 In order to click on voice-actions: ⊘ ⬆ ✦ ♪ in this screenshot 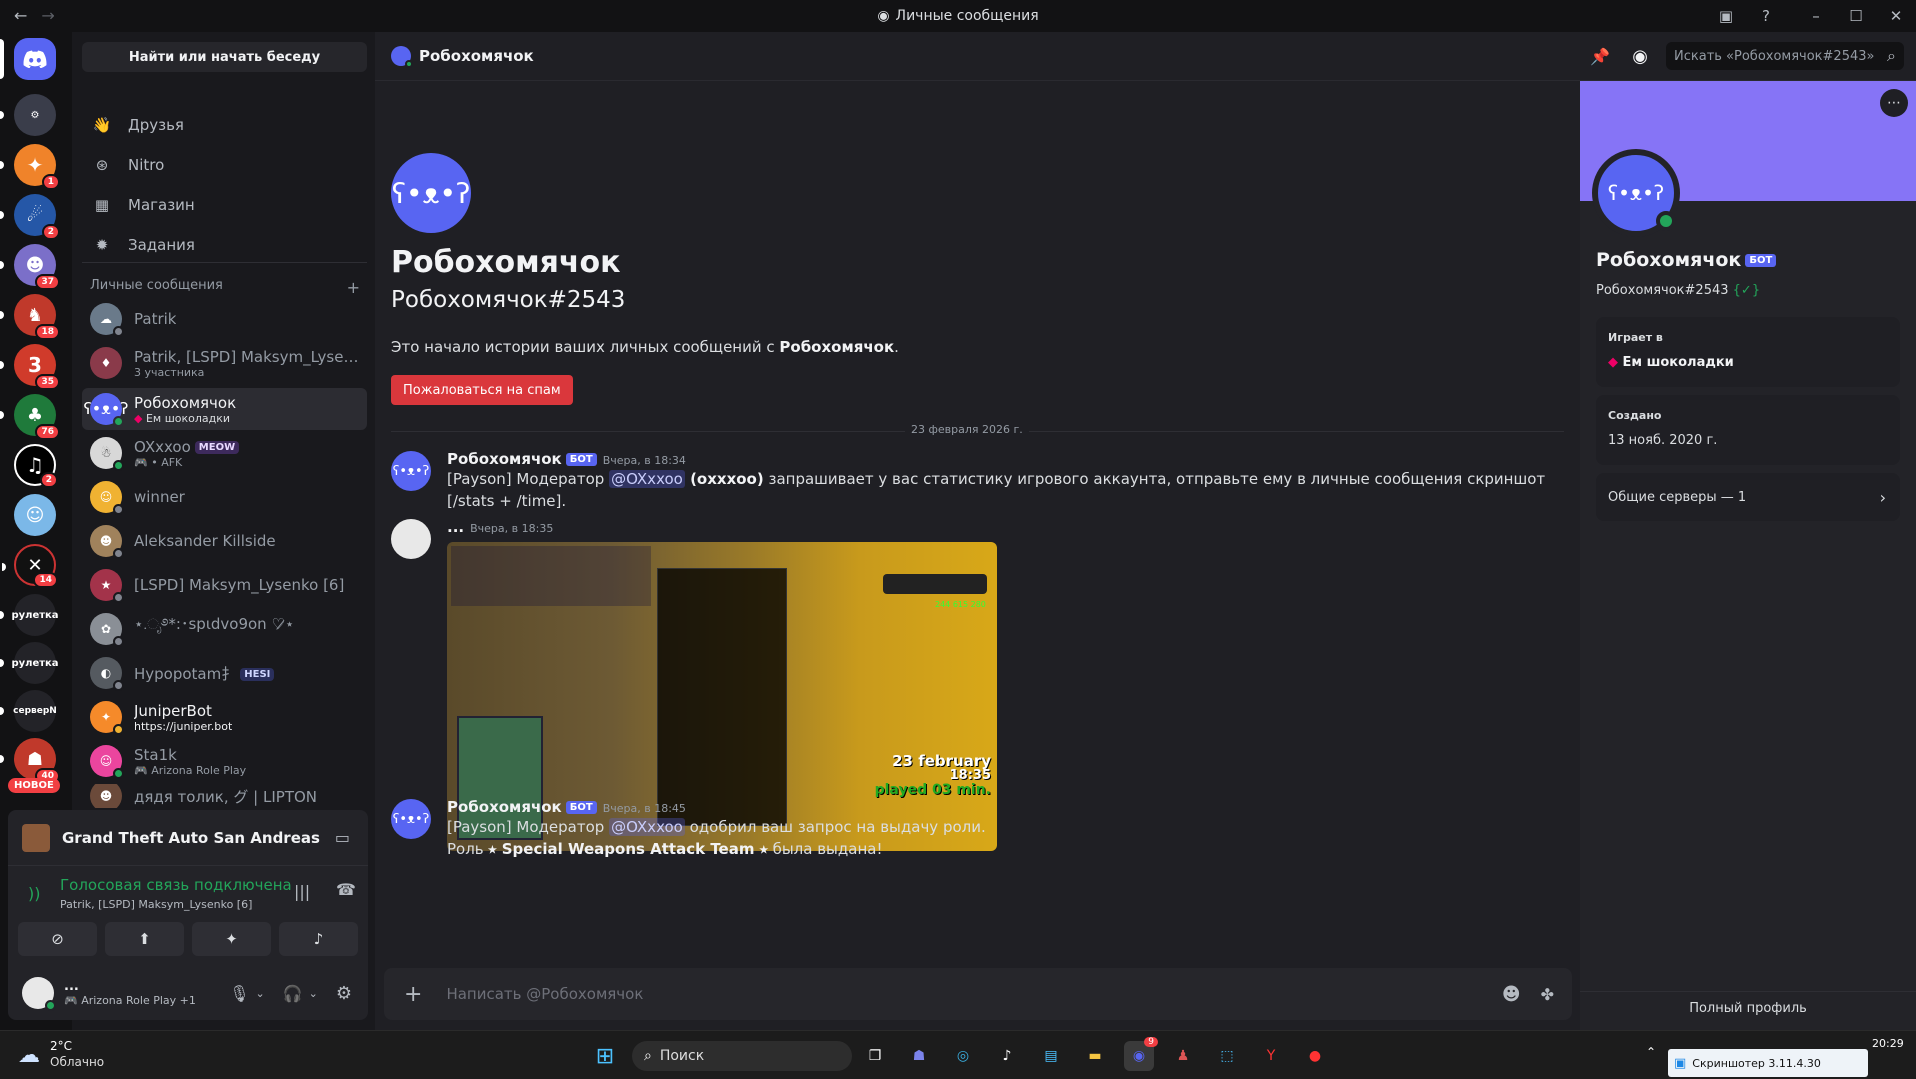, I will do `click(188, 939)`.